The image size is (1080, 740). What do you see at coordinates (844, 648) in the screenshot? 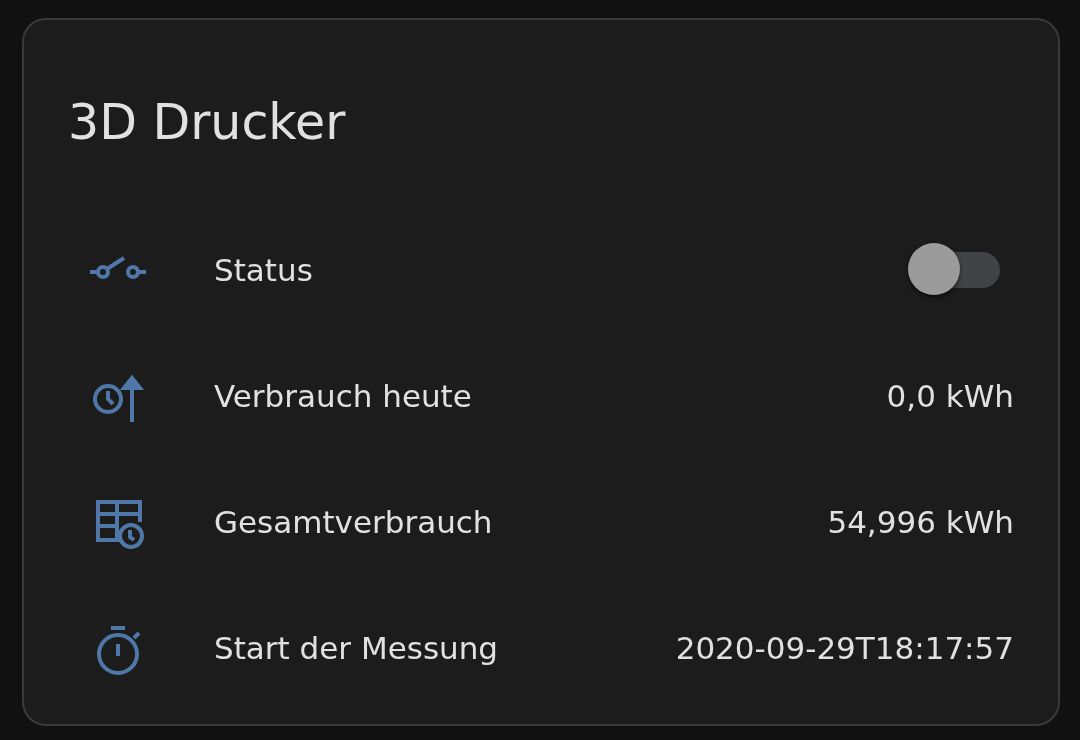
I see `row-value: 2020-09-29T18:17:57` at bounding box center [844, 648].